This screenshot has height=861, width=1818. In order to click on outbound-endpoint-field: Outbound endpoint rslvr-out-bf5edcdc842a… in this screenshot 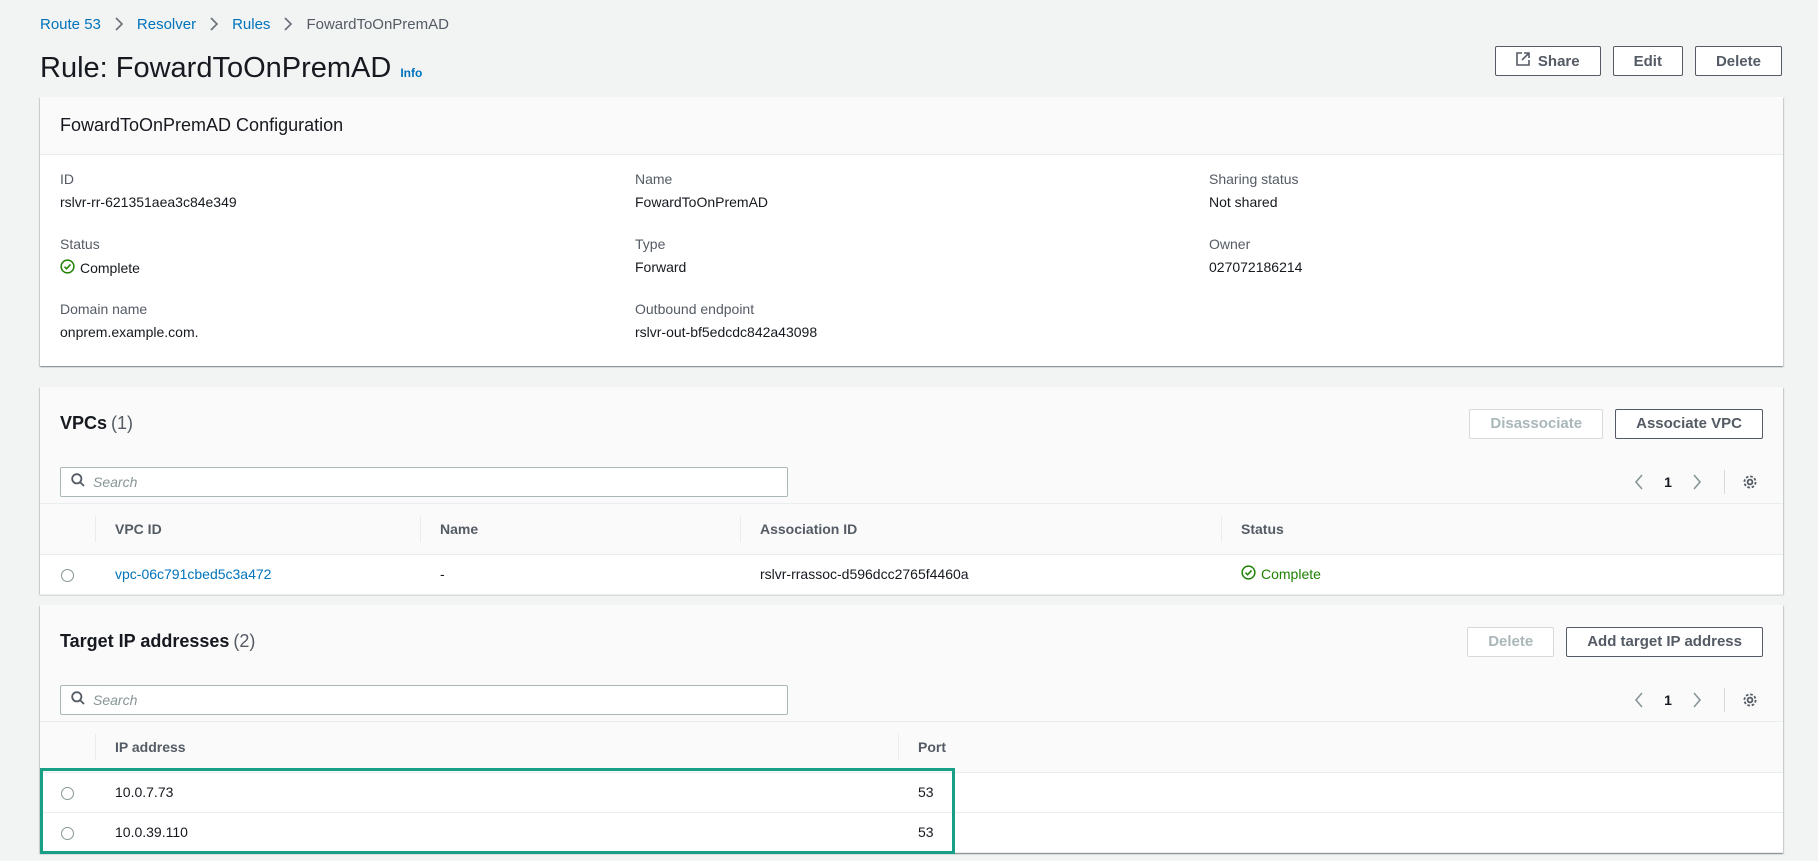, I will do `click(726, 320)`.